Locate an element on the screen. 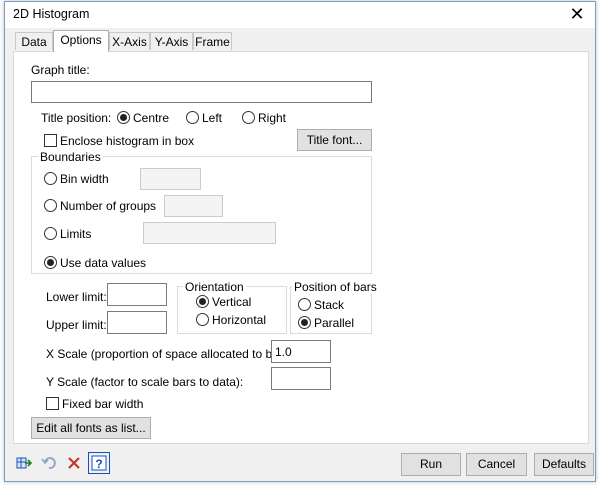  title-position-label: Title position: is located at coordinates (76, 118).